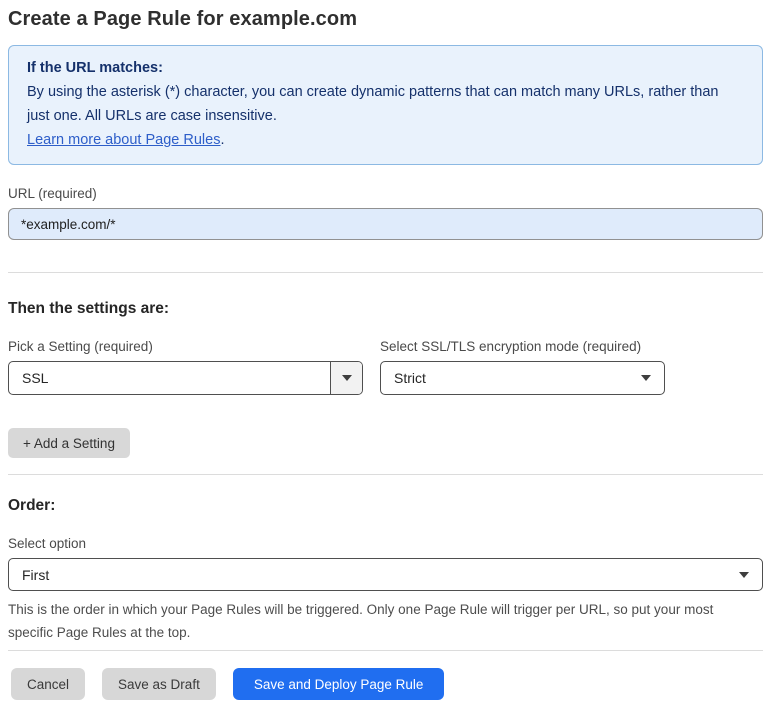  I want to click on info-box-link-line: Learn more about Page Rules., so click(385, 140).